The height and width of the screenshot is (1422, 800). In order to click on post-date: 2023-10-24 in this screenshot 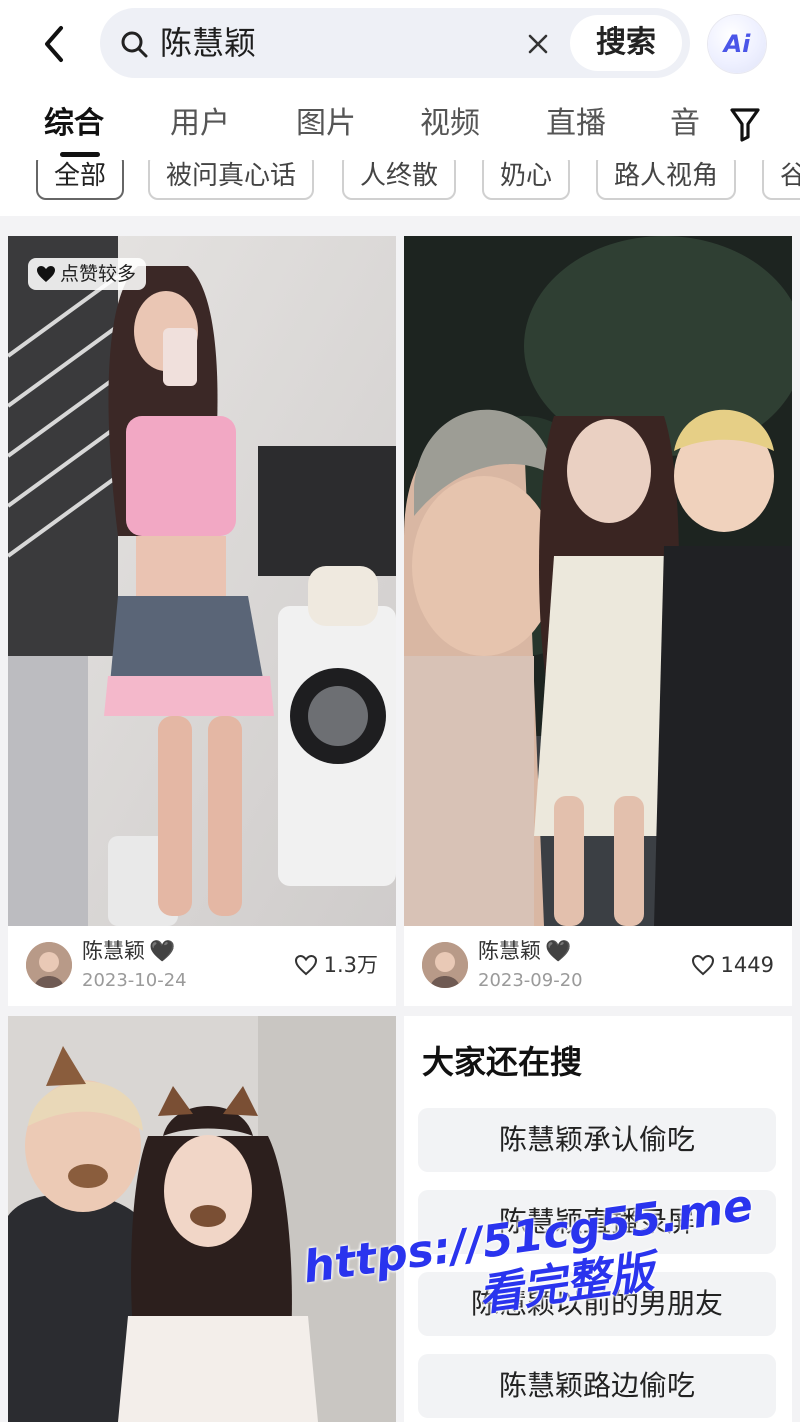, I will do `click(134, 980)`.